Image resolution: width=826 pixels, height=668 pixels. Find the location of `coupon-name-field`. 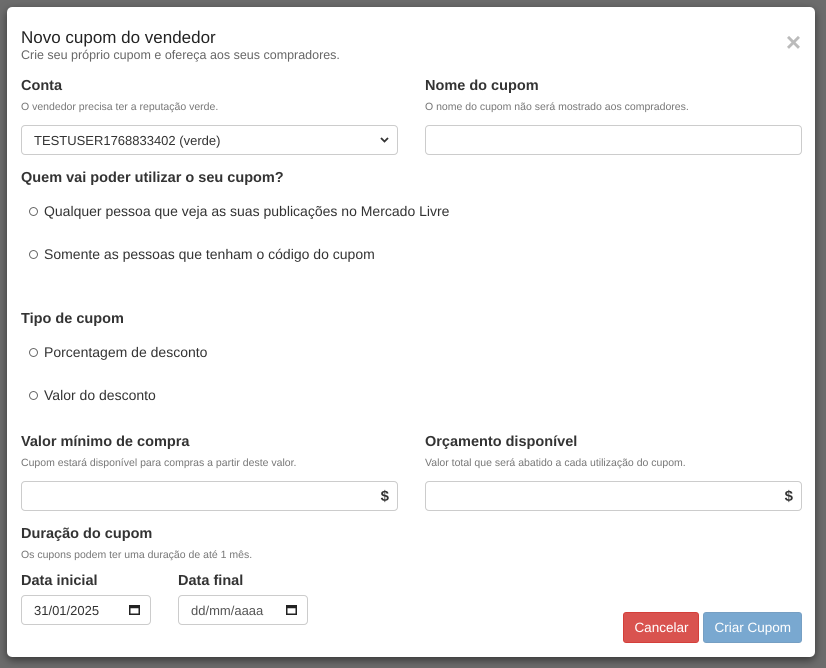

coupon-name-field is located at coordinates (613, 140).